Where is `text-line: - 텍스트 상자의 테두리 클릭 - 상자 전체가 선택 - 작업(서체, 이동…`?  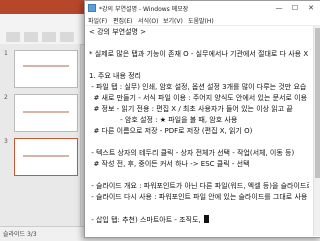 text-line: - 텍스트 상자의 테두리 클릭 - 상자 전체가 선택 - 작업(서체, 이동… is located at coordinates (192, 153).